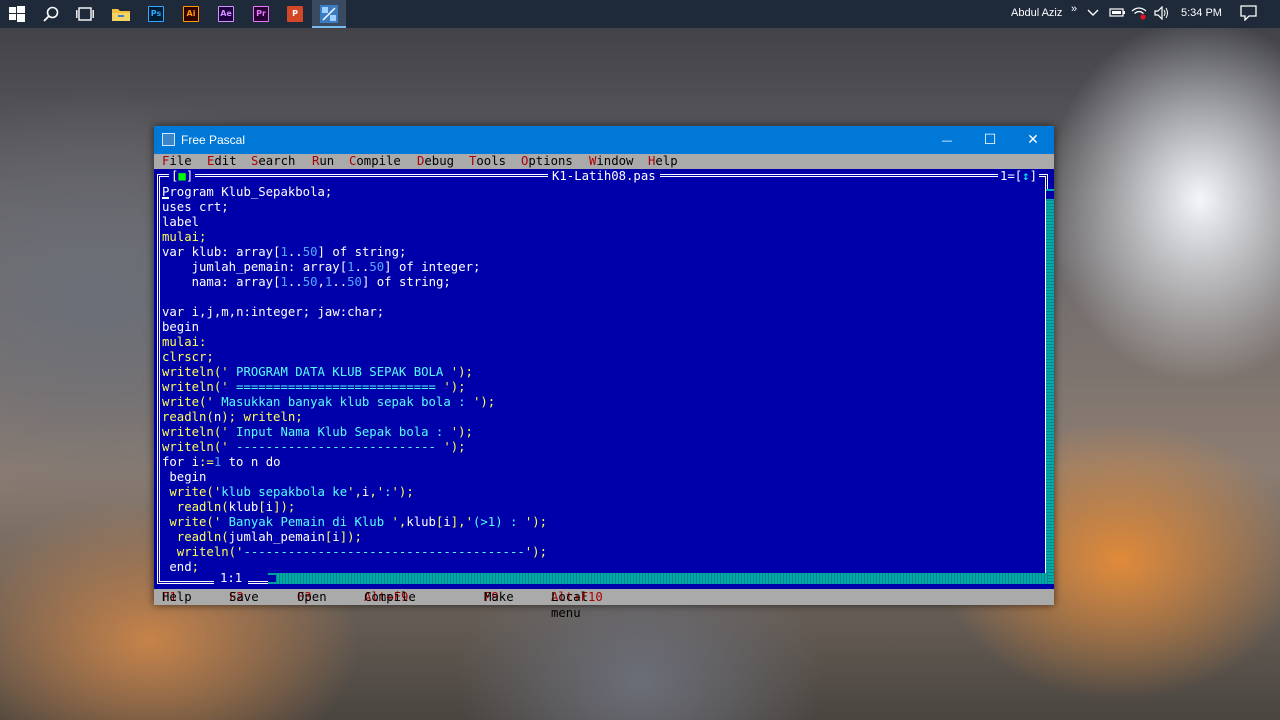 Image resolution: width=1280 pixels, height=720 pixels. I want to click on menu-search: Search, so click(273, 161).